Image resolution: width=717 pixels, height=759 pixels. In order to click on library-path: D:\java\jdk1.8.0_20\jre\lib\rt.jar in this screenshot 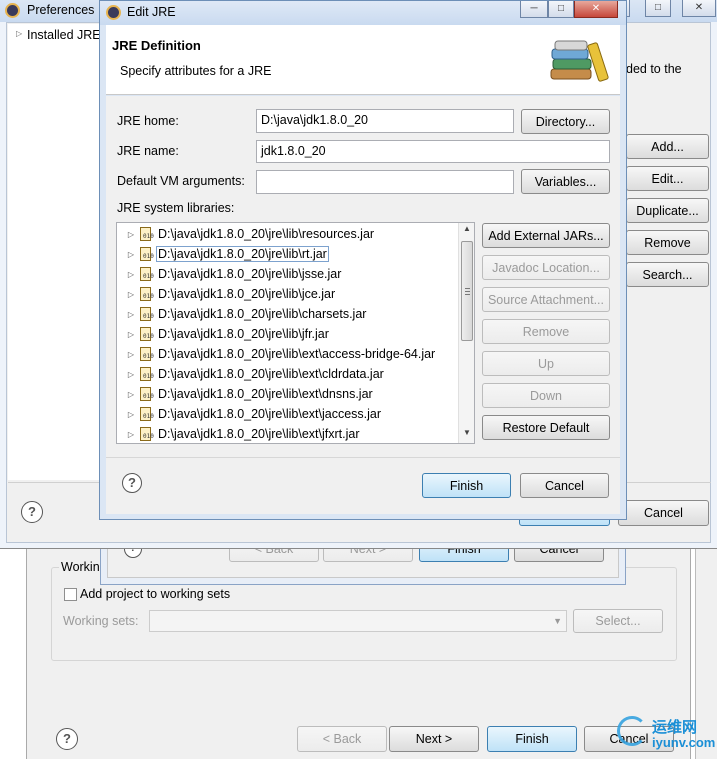, I will do `click(242, 254)`.